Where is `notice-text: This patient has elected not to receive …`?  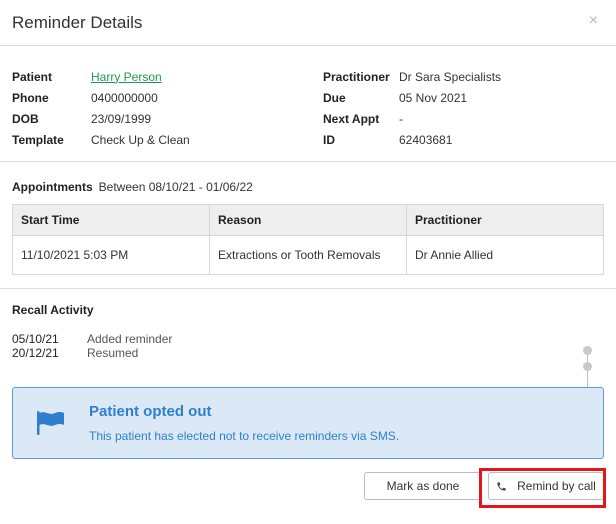
notice-text: This patient has elected not to receive … is located at coordinates (244, 436).